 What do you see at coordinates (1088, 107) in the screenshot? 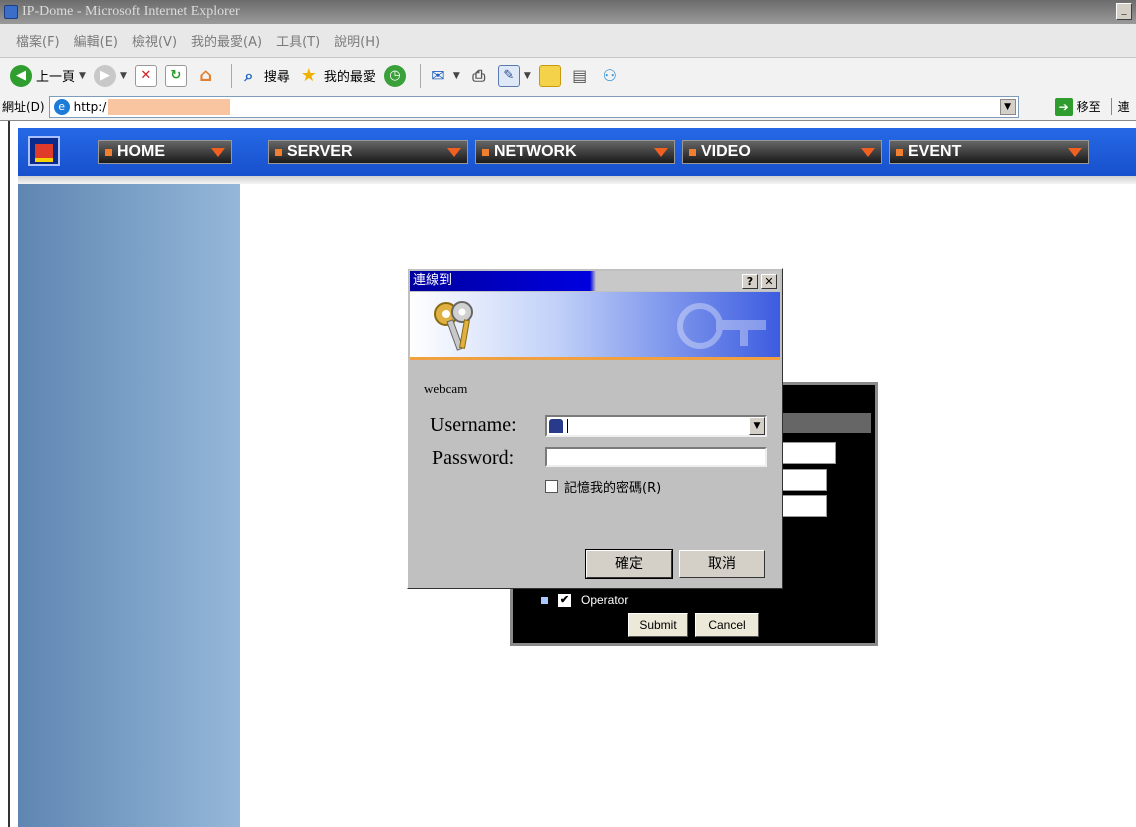
I see `go-label: 移至` at bounding box center [1088, 107].